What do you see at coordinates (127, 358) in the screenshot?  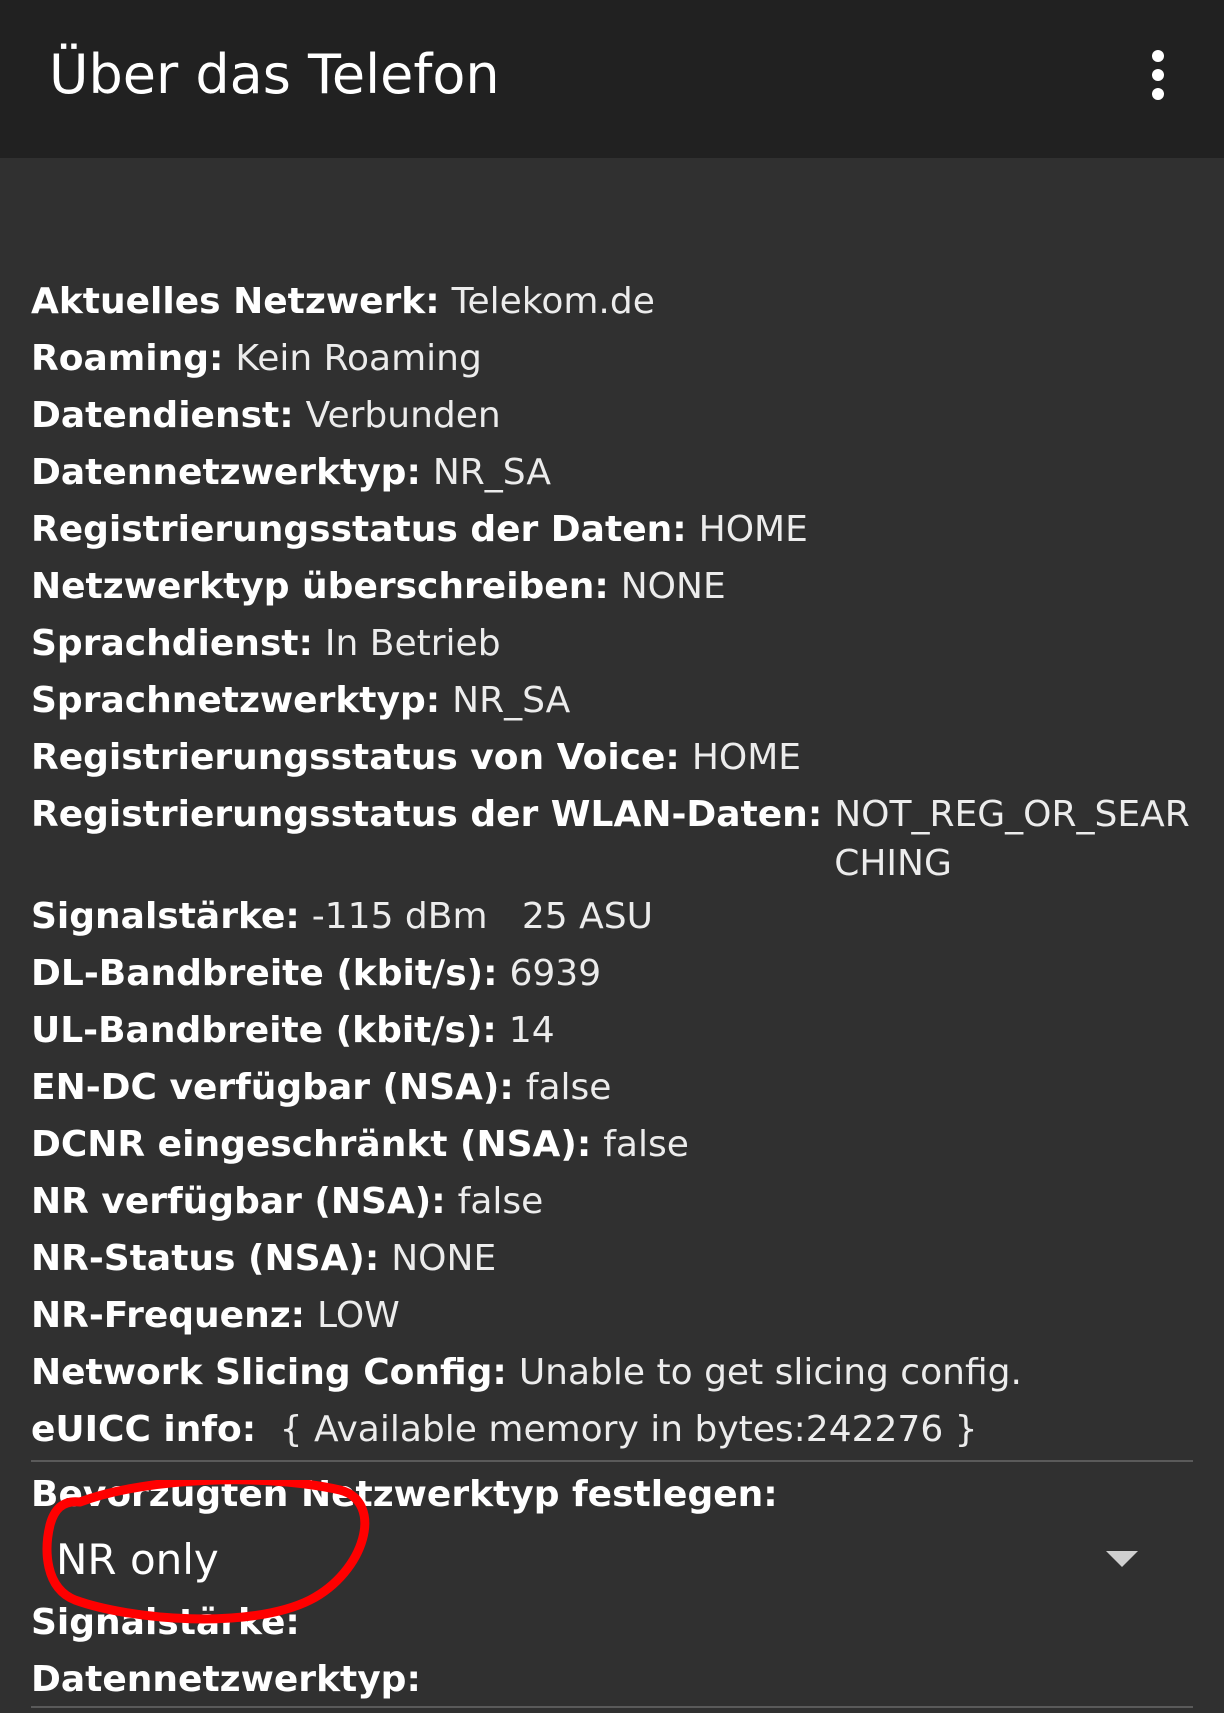 I see `info-label: Roaming:` at bounding box center [127, 358].